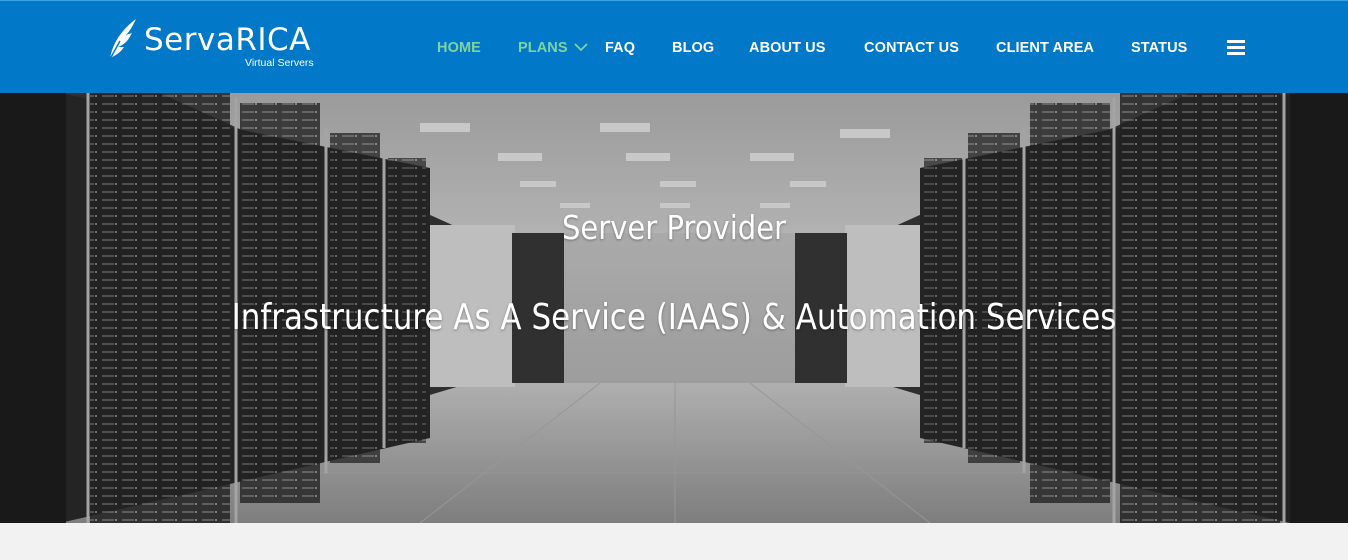 The height and width of the screenshot is (560, 1348). Describe the element at coordinates (911, 48) in the screenshot. I see `nav-contact-us: CONTACT US` at that location.